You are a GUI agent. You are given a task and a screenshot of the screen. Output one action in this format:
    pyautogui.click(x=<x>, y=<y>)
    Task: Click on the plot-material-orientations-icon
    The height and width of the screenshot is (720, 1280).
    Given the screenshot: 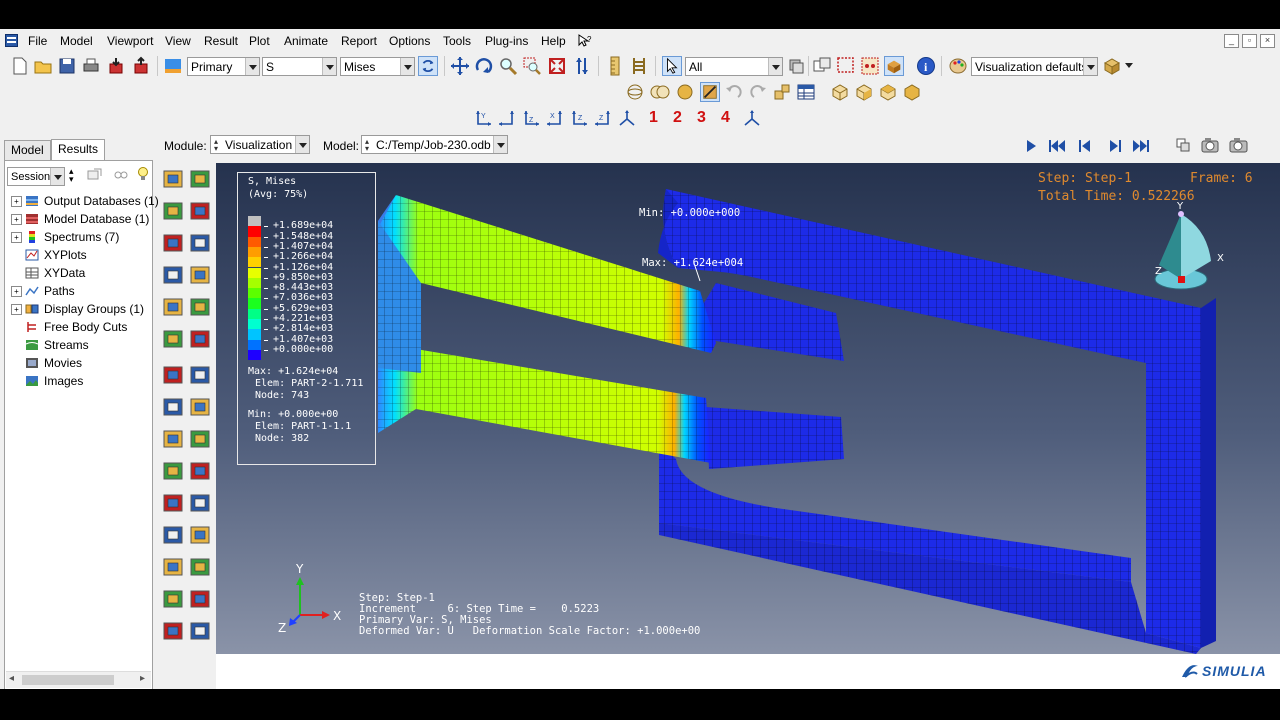 What is the action you would take?
    pyautogui.click(x=173, y=631)
    